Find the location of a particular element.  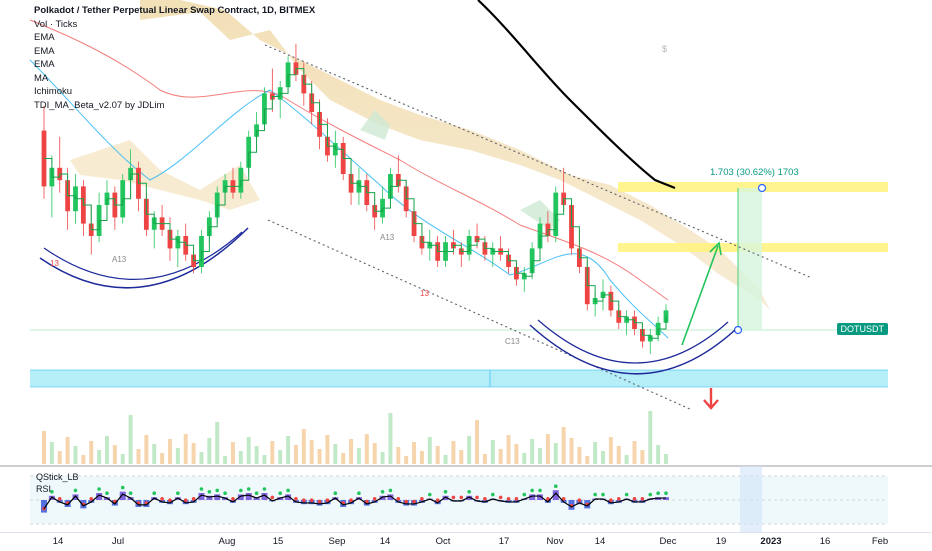

oscillator-label-qstick: QStick_LB is located at coordinates (57, 477).